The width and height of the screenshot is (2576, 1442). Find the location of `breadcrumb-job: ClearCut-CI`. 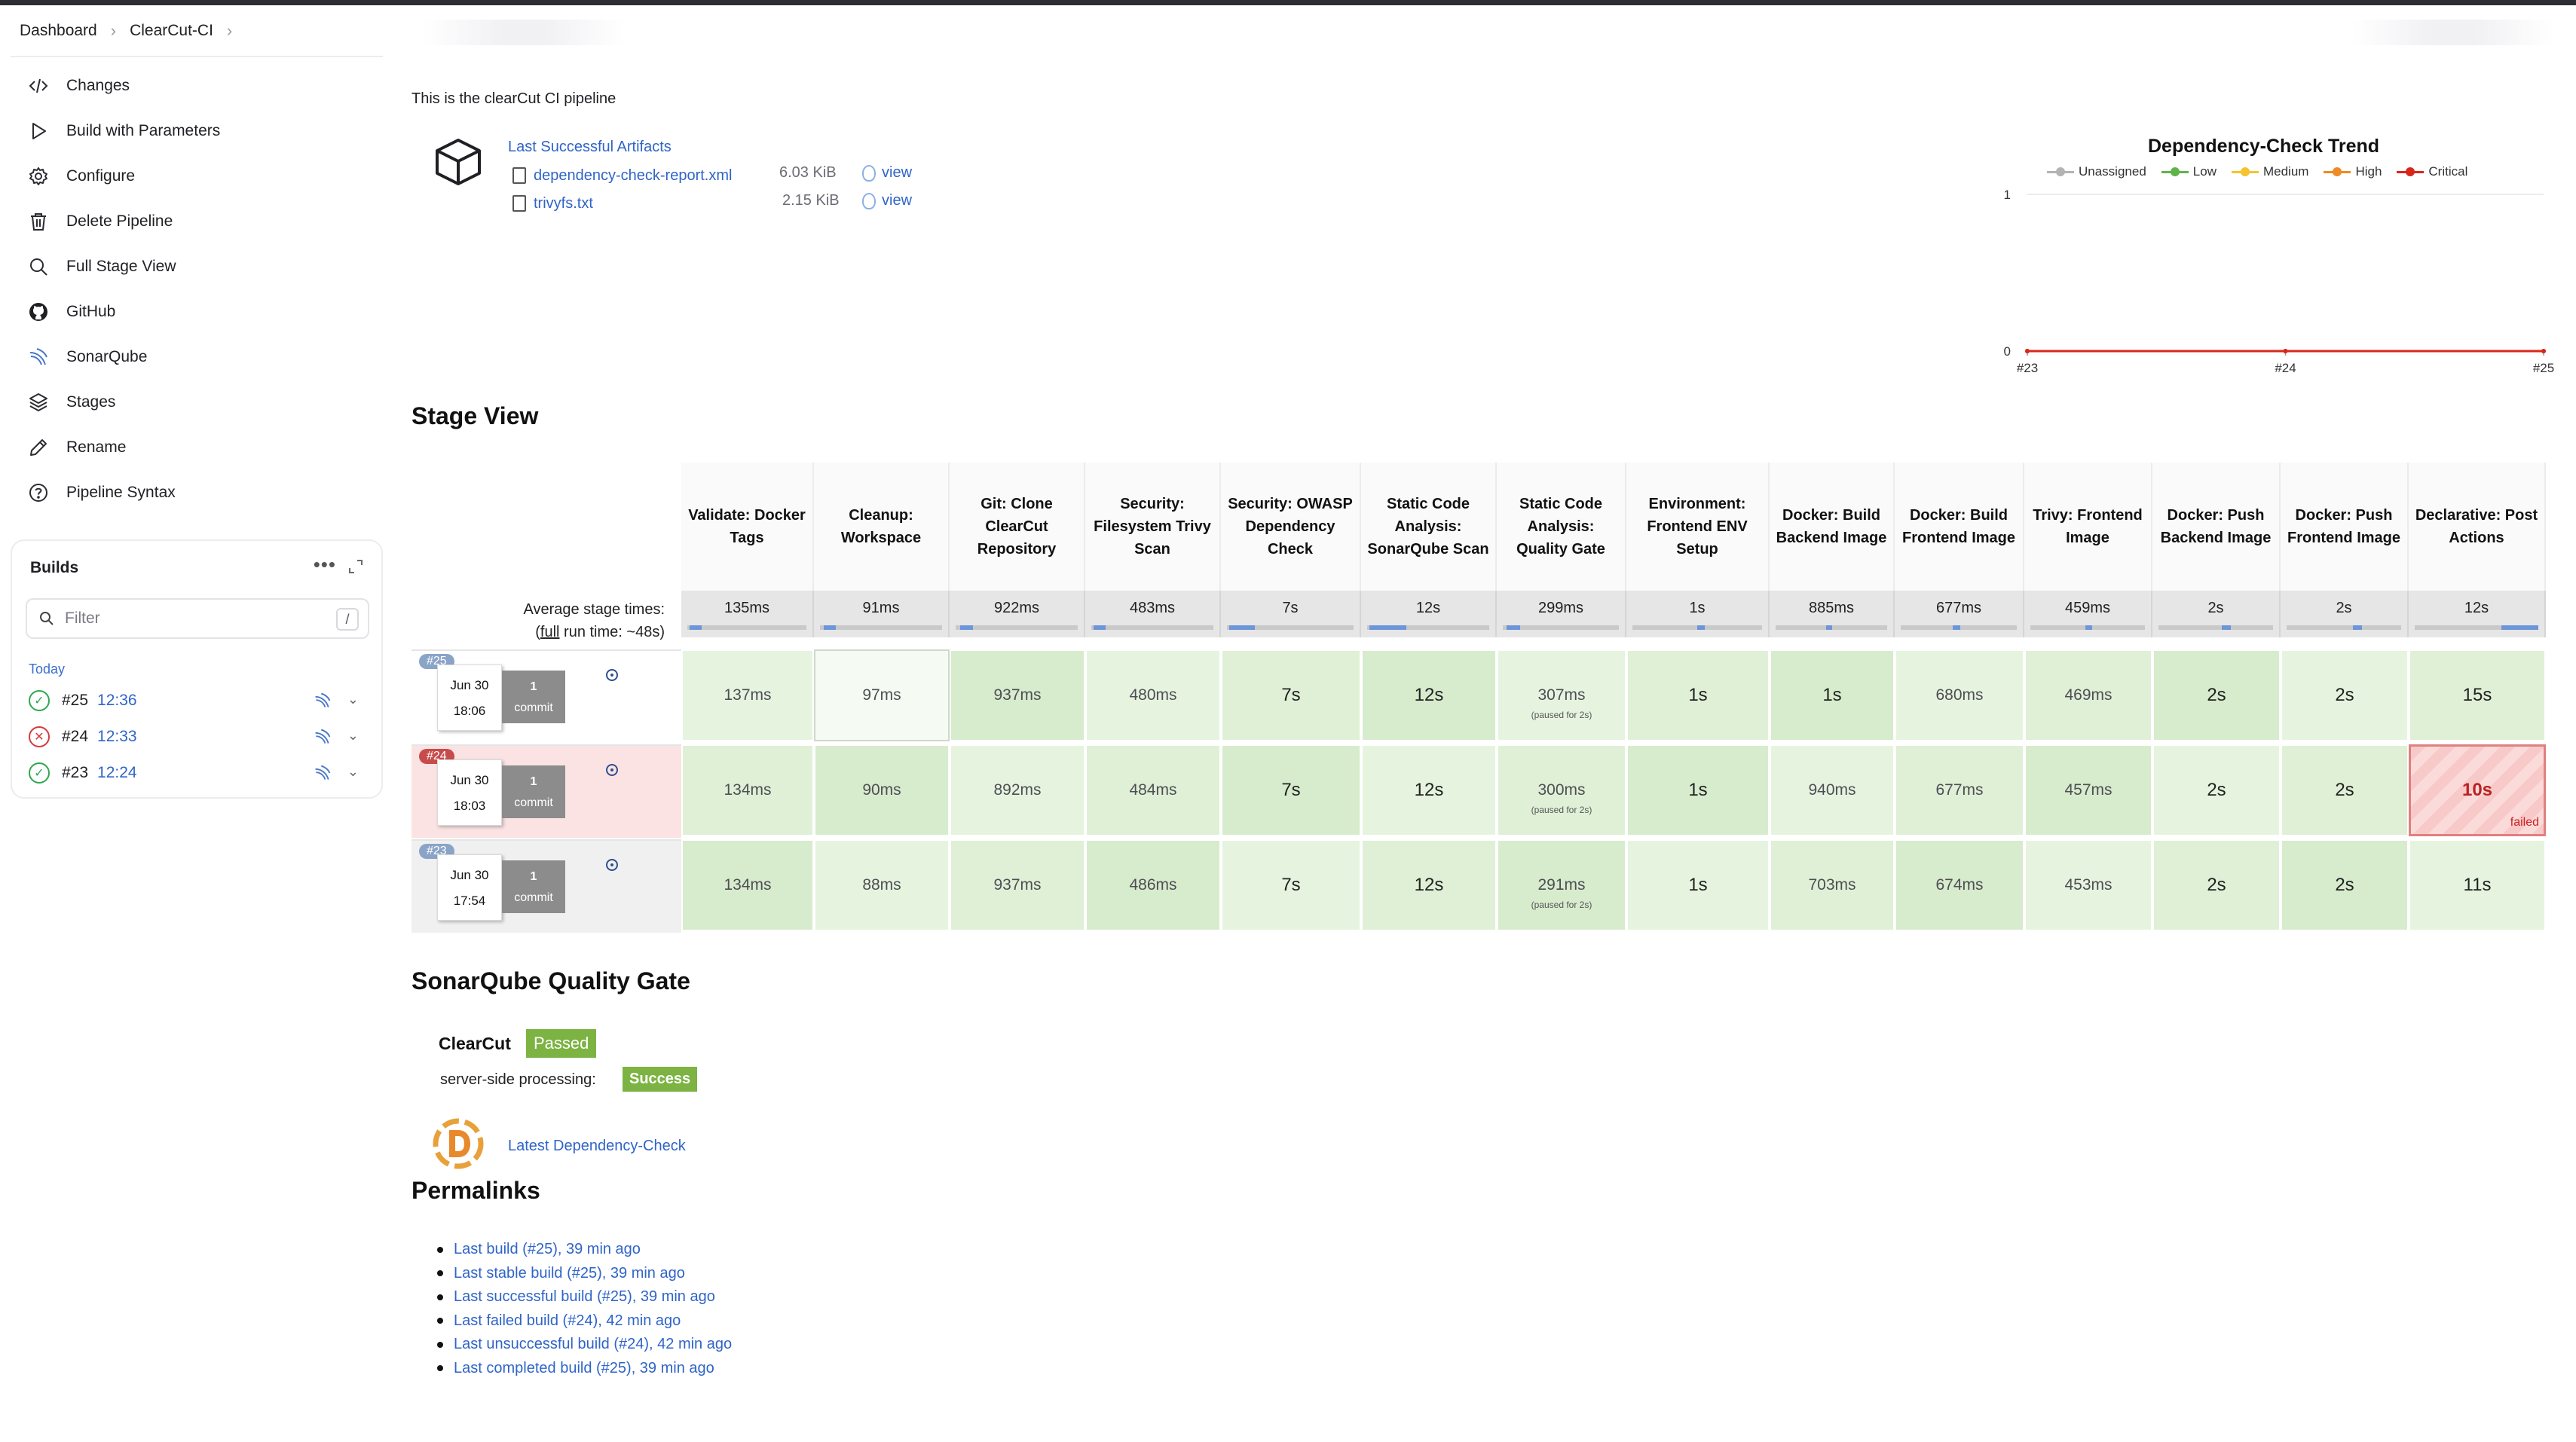

breadcrumb-job: ClearCut-CI is located at coordinates (171, 31).